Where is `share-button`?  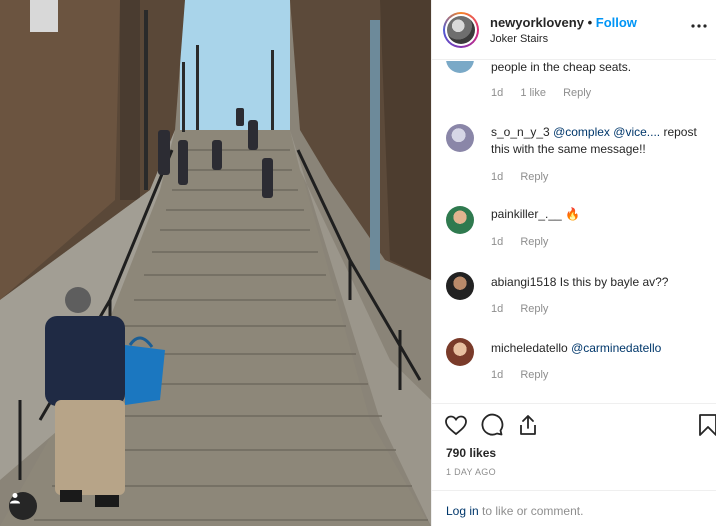 share-button is located at coordinates (529, 426).